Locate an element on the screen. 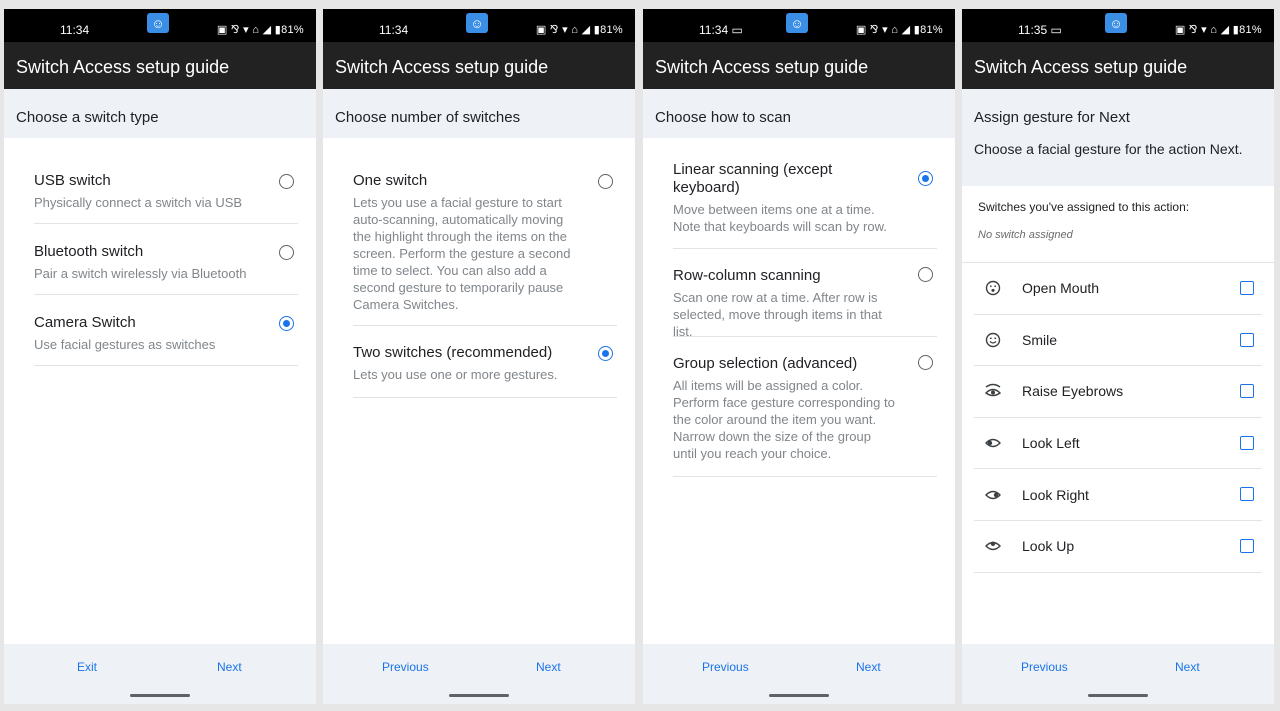  option-title: Camera Switch is located at coordinates (85, 322).